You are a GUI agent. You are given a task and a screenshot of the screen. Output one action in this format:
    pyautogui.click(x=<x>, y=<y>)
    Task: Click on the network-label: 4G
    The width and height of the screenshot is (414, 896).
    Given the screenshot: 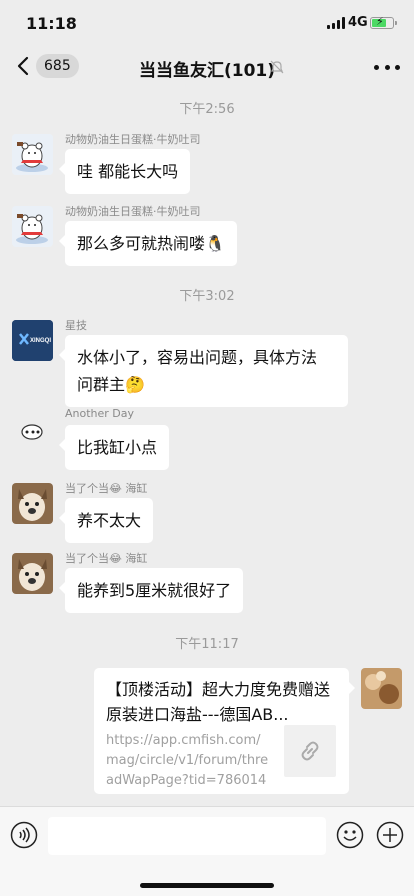 What is the action you would take?
    pyautogui.click(x=358, y=22)
    